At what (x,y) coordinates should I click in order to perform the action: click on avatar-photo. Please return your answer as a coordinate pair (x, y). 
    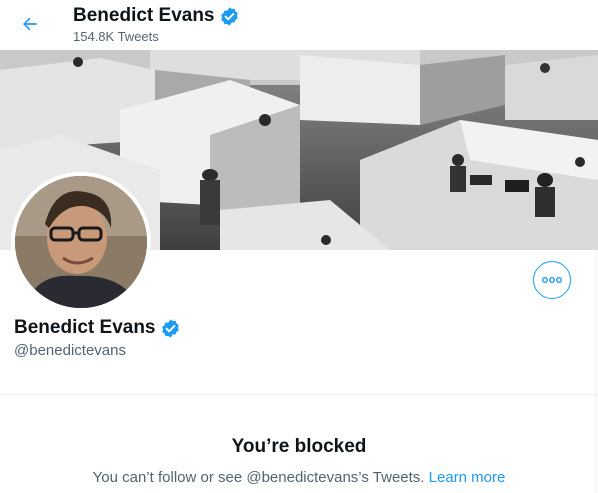
    Looking at the image, I should click on (81, 242).